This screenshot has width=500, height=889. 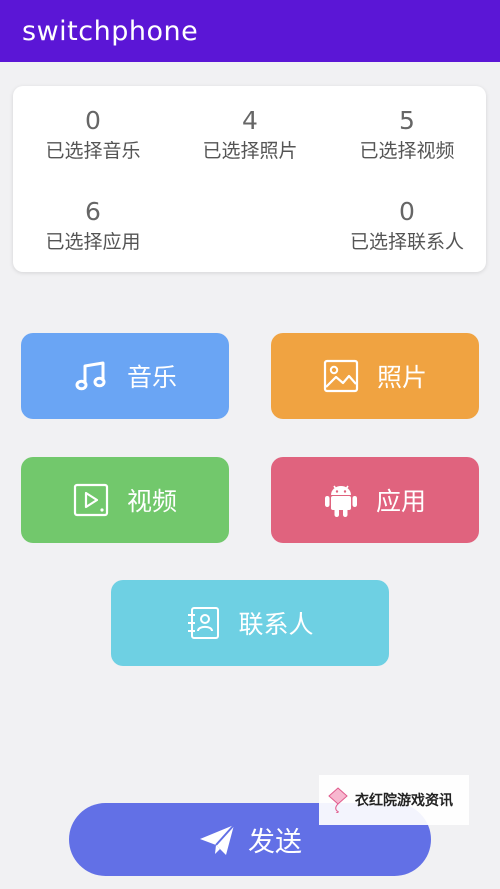 I want to click on photo-button-label: 照片, so click(x=401, y=377).